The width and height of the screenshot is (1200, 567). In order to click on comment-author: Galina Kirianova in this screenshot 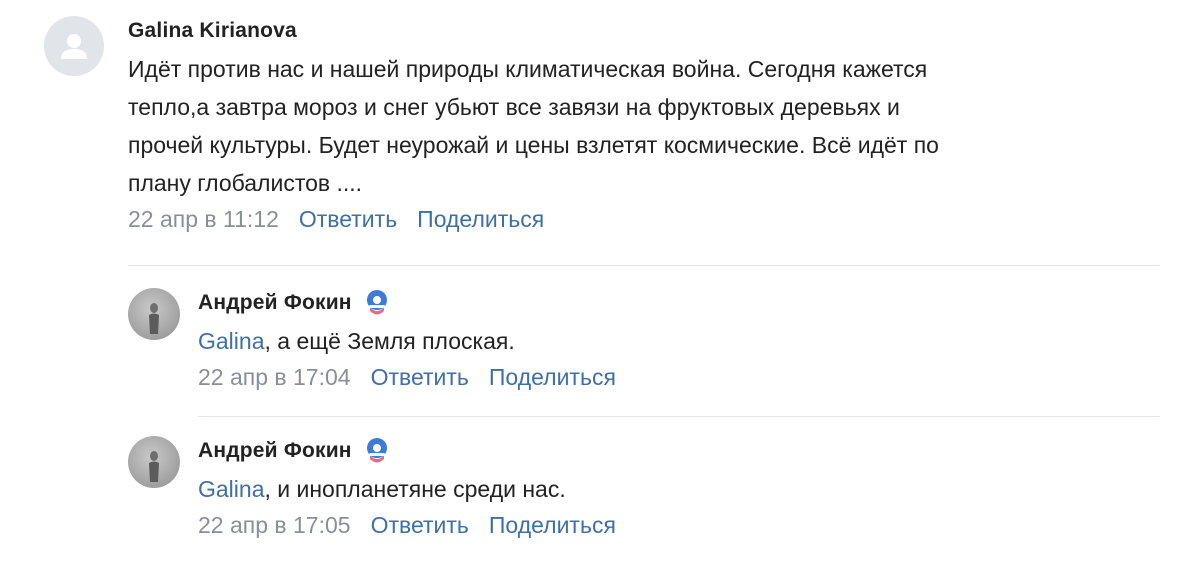, I will do `click(212, 31)`.